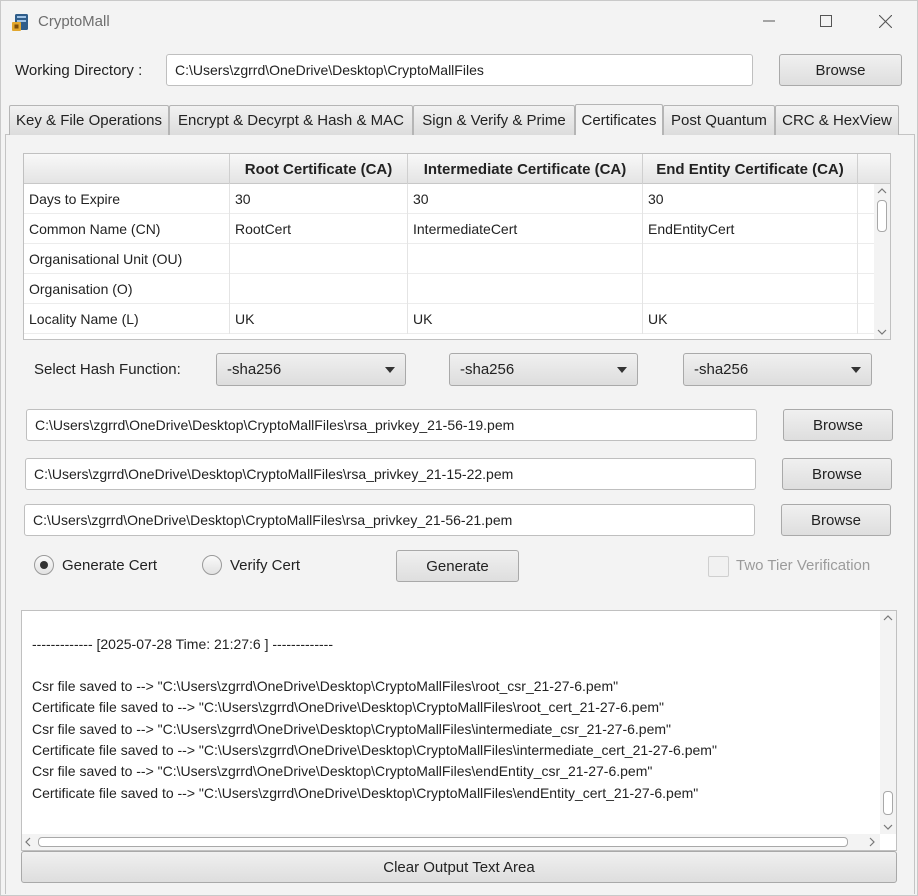 The height and width of the screenshot is (896, 918). What do you see at coordinates (750, 169) in the screenshot?
I see `table-header-end-entity: End Entity Certificate (CA)` at bounding box center [750, 169].